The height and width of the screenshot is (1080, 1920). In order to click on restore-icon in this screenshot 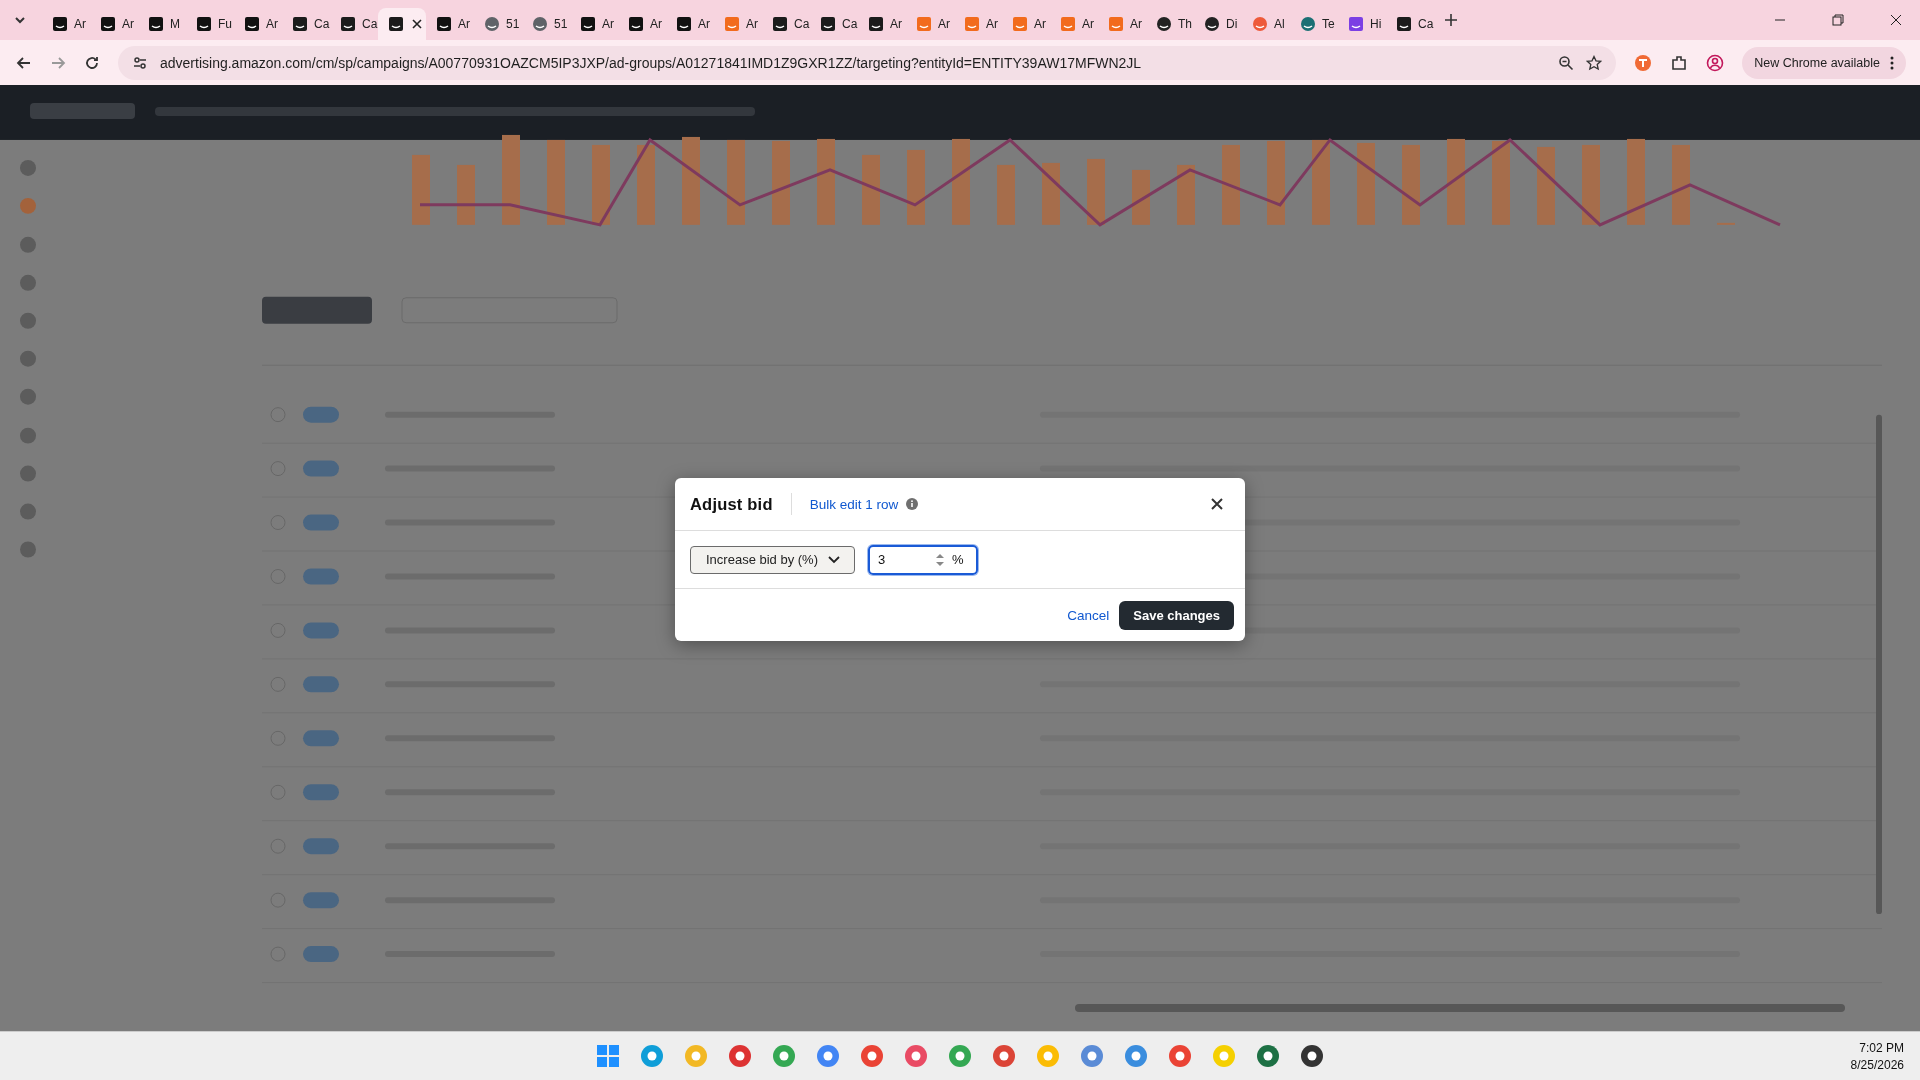, I will do `click(1838, 20)`.